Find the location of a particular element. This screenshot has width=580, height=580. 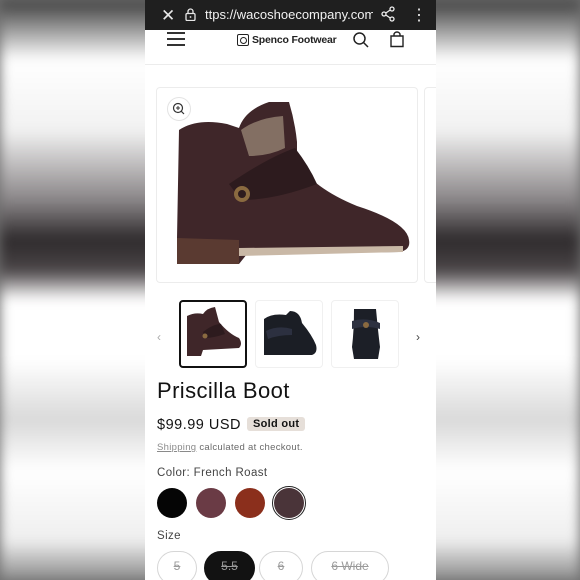

sold-out-badge: Sold out is located at coordinates (276, 424).